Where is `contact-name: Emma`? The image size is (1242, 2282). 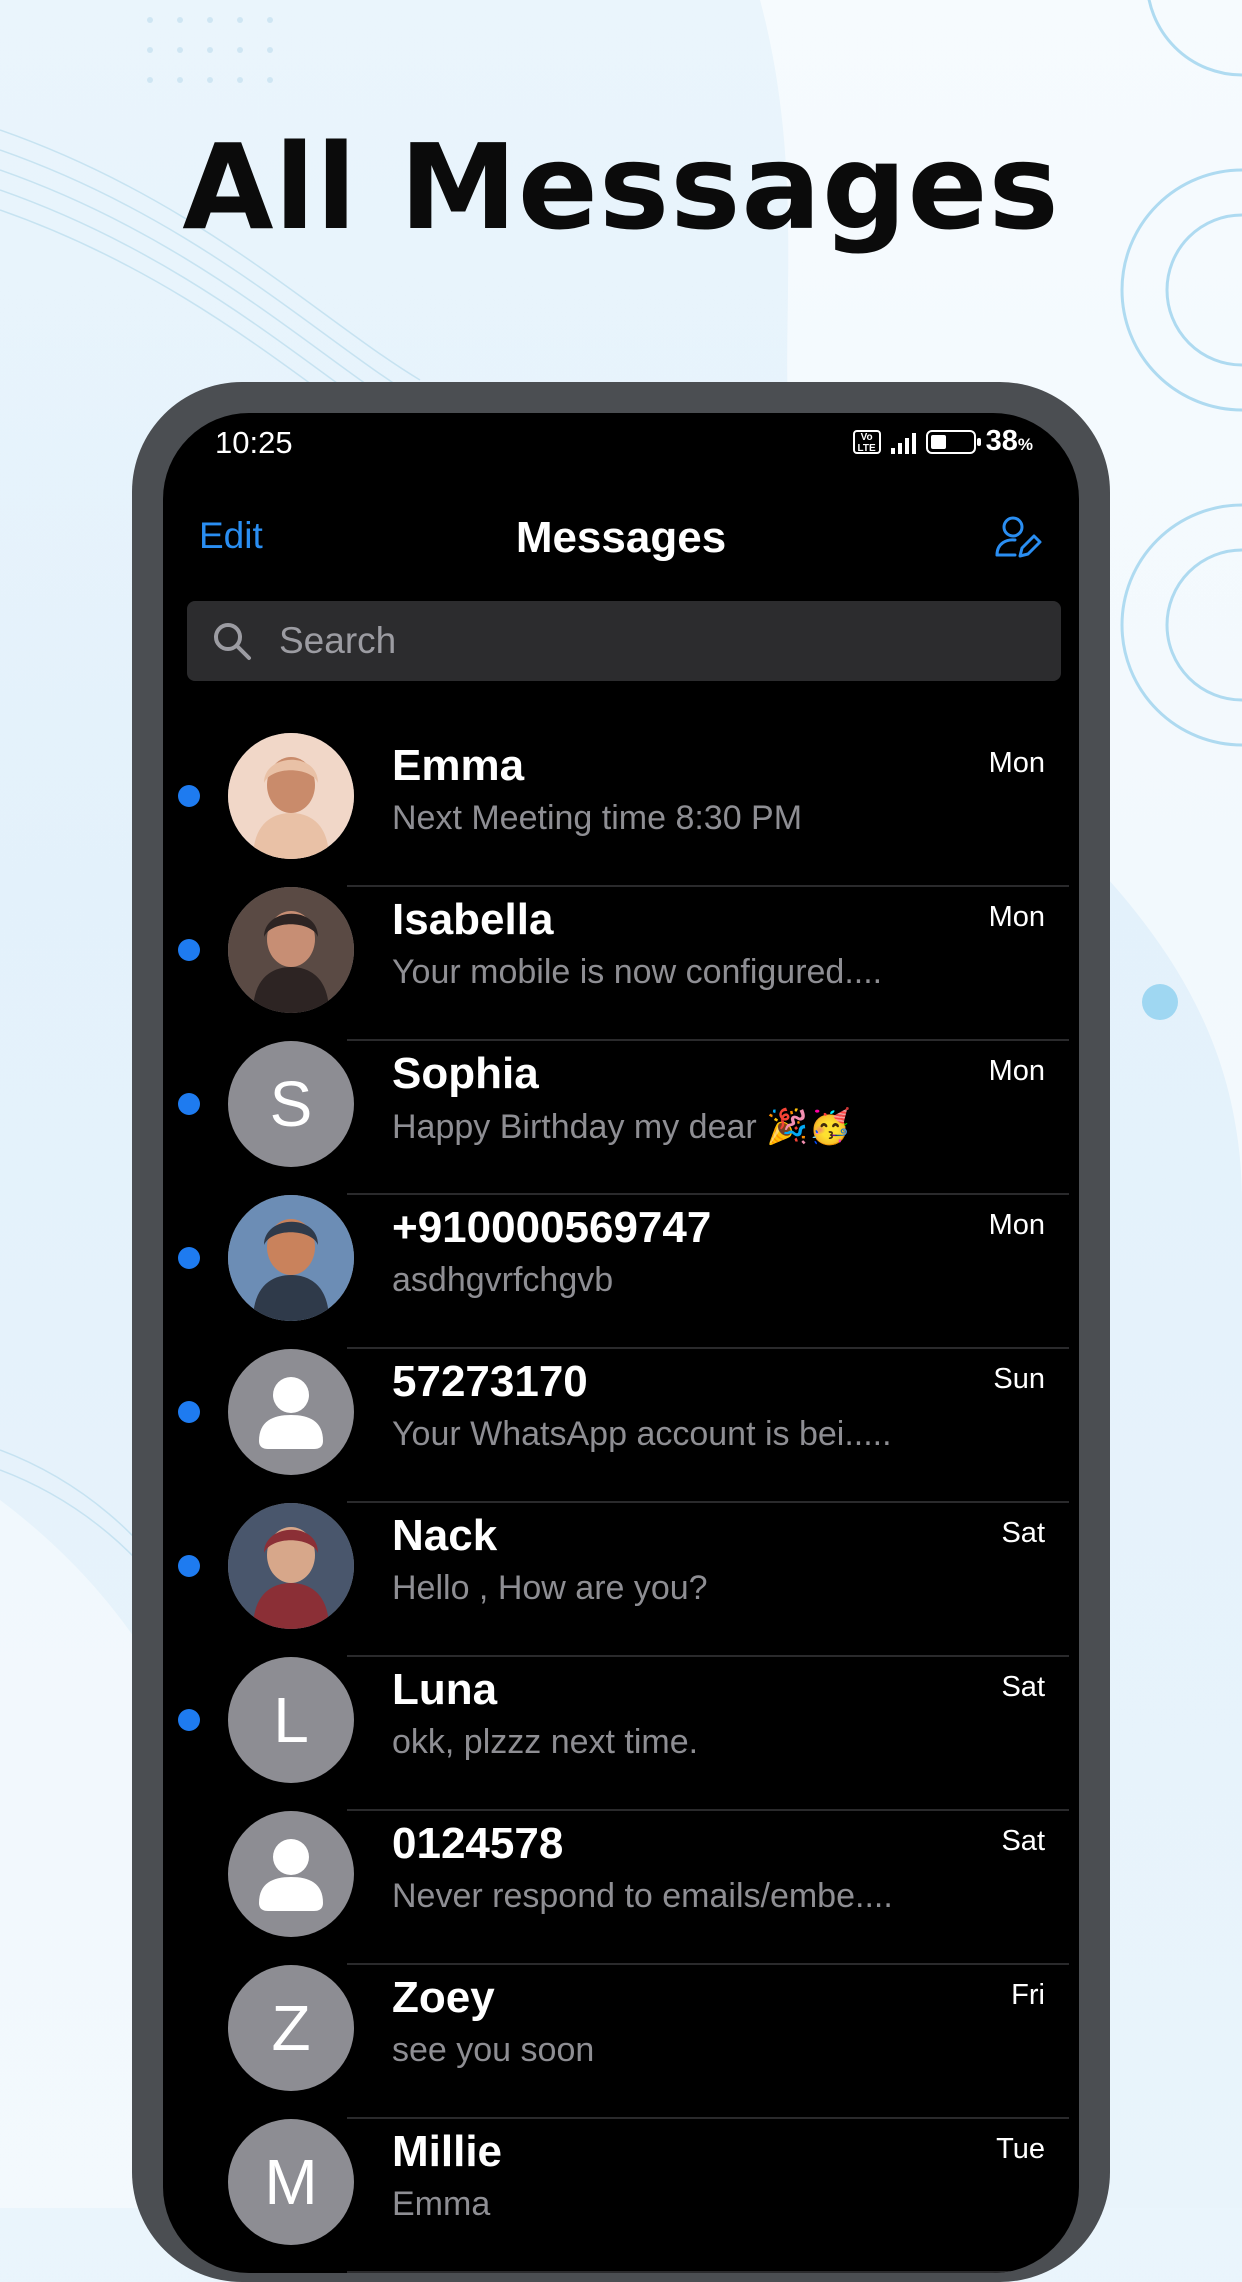
contact-name: Emma is located at coordinates (458, 765).